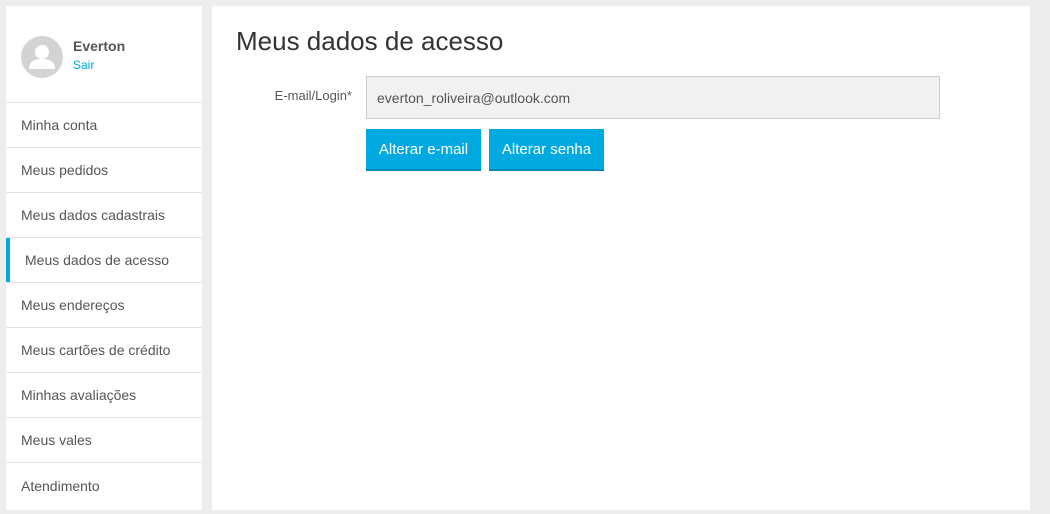 Image resolution: width=1050 pixels, height=514 pixels. Describe the element at coordinates (104, 350) in the screenshot. I see `sidebar-item-meus-cartoes: Meus cartões de crédito` at that location.